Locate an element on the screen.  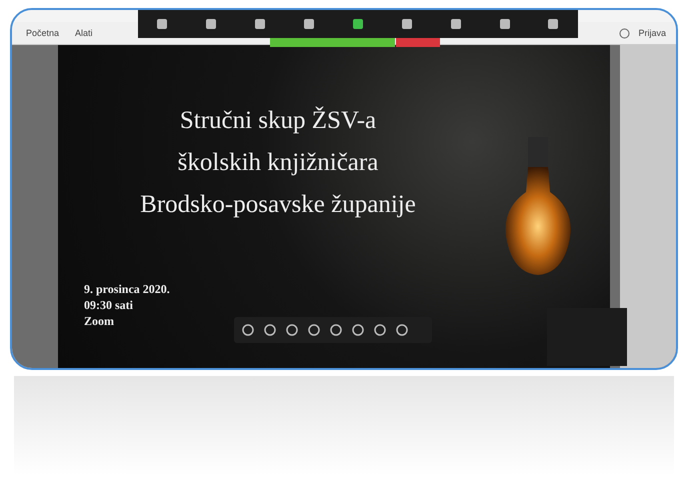
slide-title-line: Stručni skup ŽSV-a is located at coordinates (278, 121).